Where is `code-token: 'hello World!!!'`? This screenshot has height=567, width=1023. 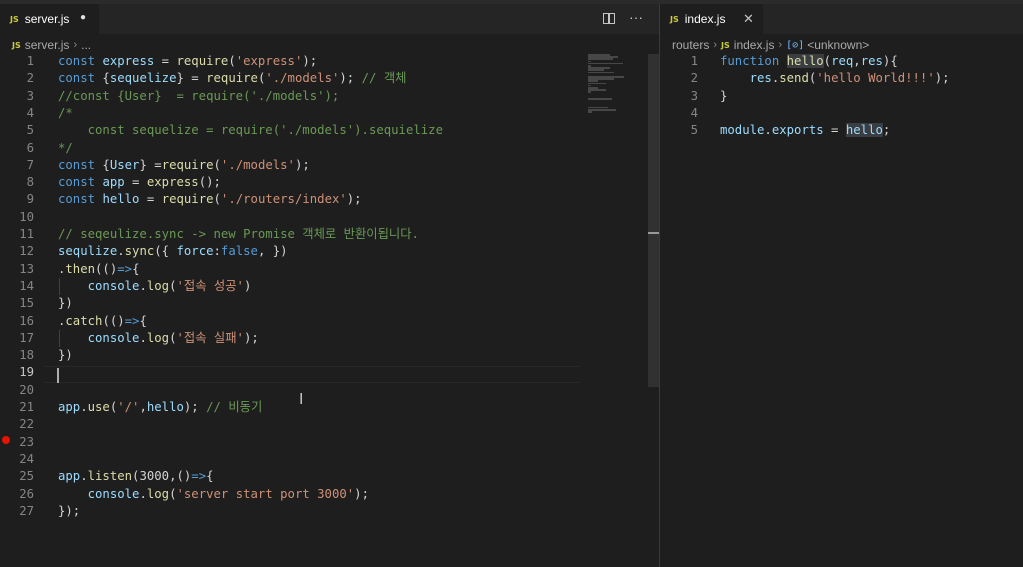 code-token: 'hello World!!!' is located at coordinates (875, 78).